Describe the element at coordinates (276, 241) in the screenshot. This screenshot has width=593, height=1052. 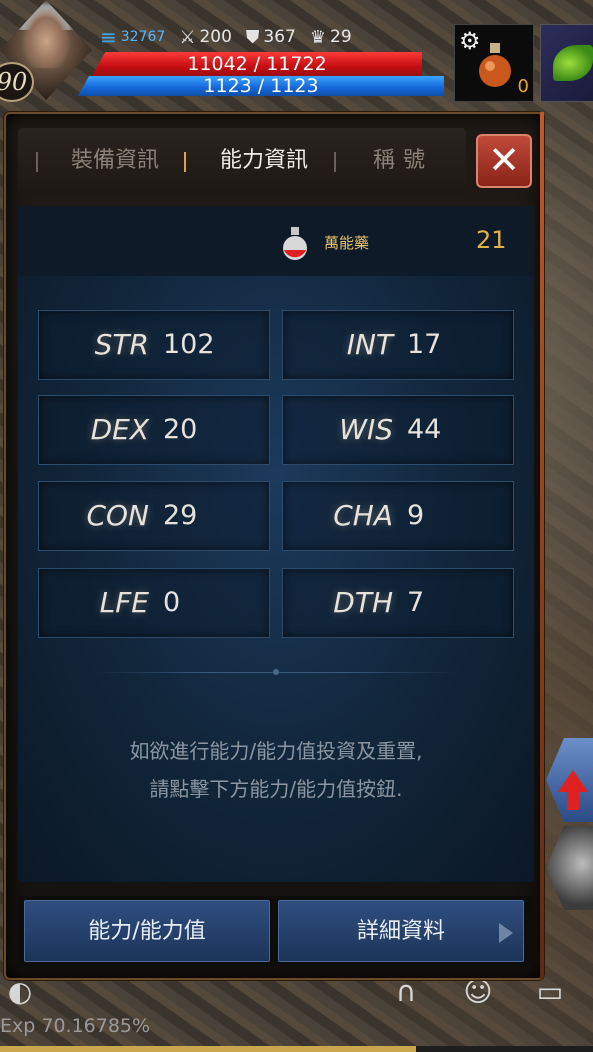
I see `potion-header: 萬能藥 21` at that location.